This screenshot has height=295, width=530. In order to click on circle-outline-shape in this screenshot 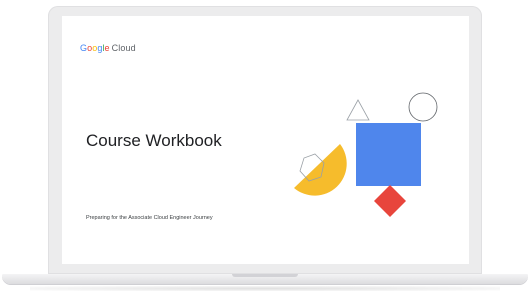, I will do `click(423, 107)`.